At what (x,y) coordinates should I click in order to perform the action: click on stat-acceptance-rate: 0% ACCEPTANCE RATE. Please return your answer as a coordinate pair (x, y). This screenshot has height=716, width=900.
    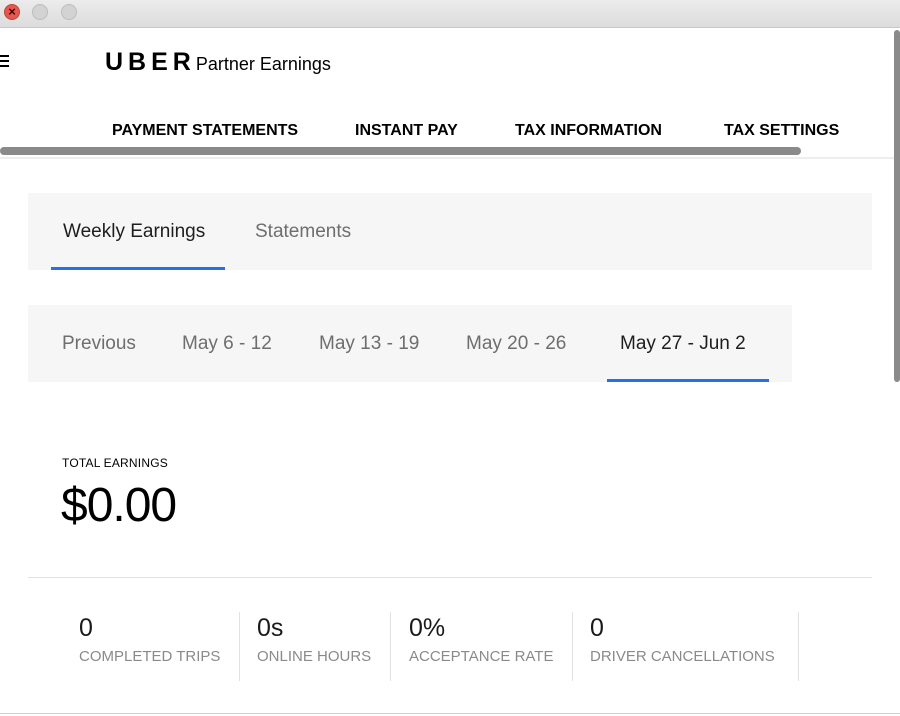
    Looking at the image, I should click on (481, 647).